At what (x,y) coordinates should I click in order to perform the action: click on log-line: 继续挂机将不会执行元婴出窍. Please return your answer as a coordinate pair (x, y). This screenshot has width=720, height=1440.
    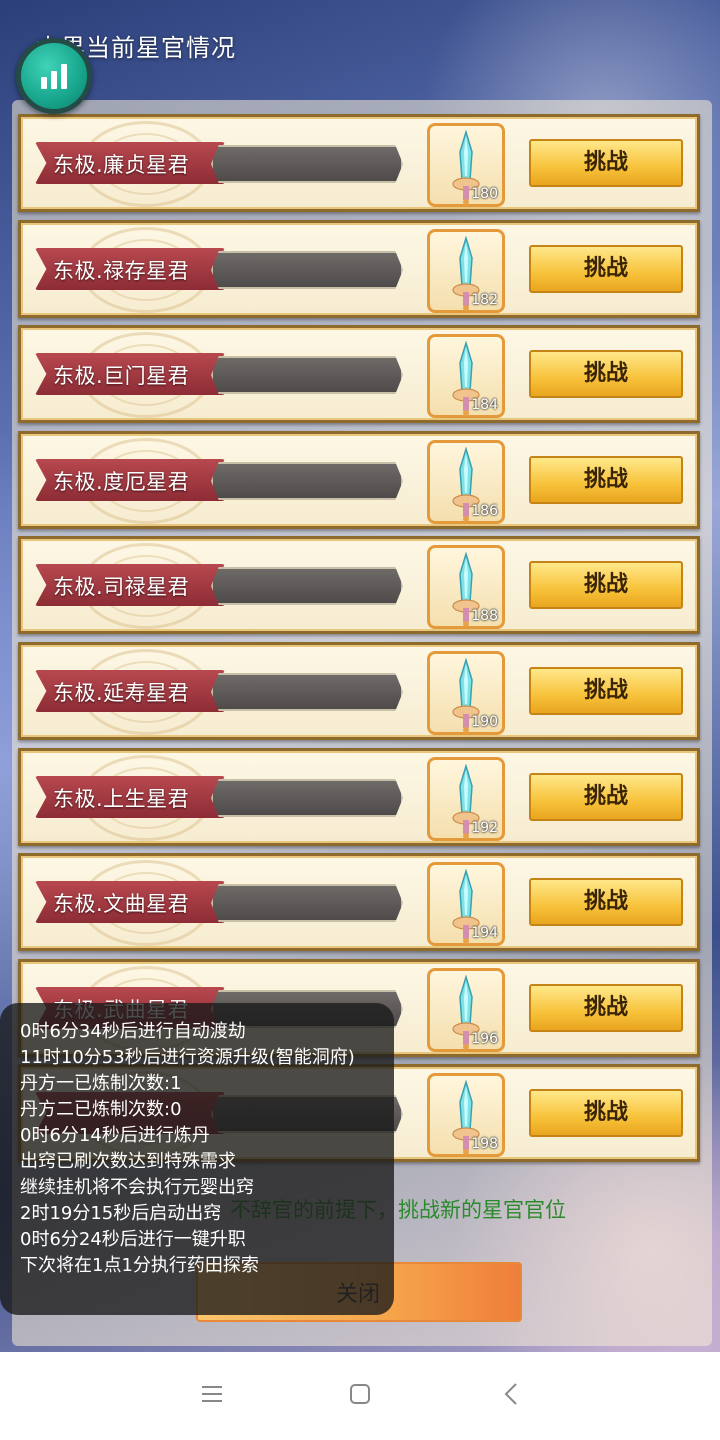
    Looking at the image, I should click on (137, 1187).